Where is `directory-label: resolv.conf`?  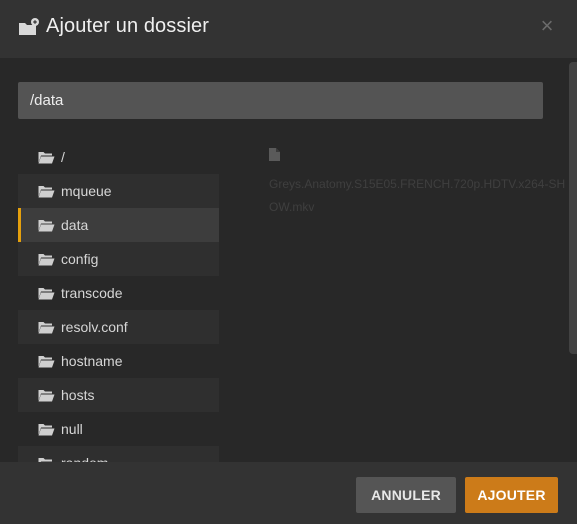
directory-label: resolv.conf is located at coordinates (94, 327).